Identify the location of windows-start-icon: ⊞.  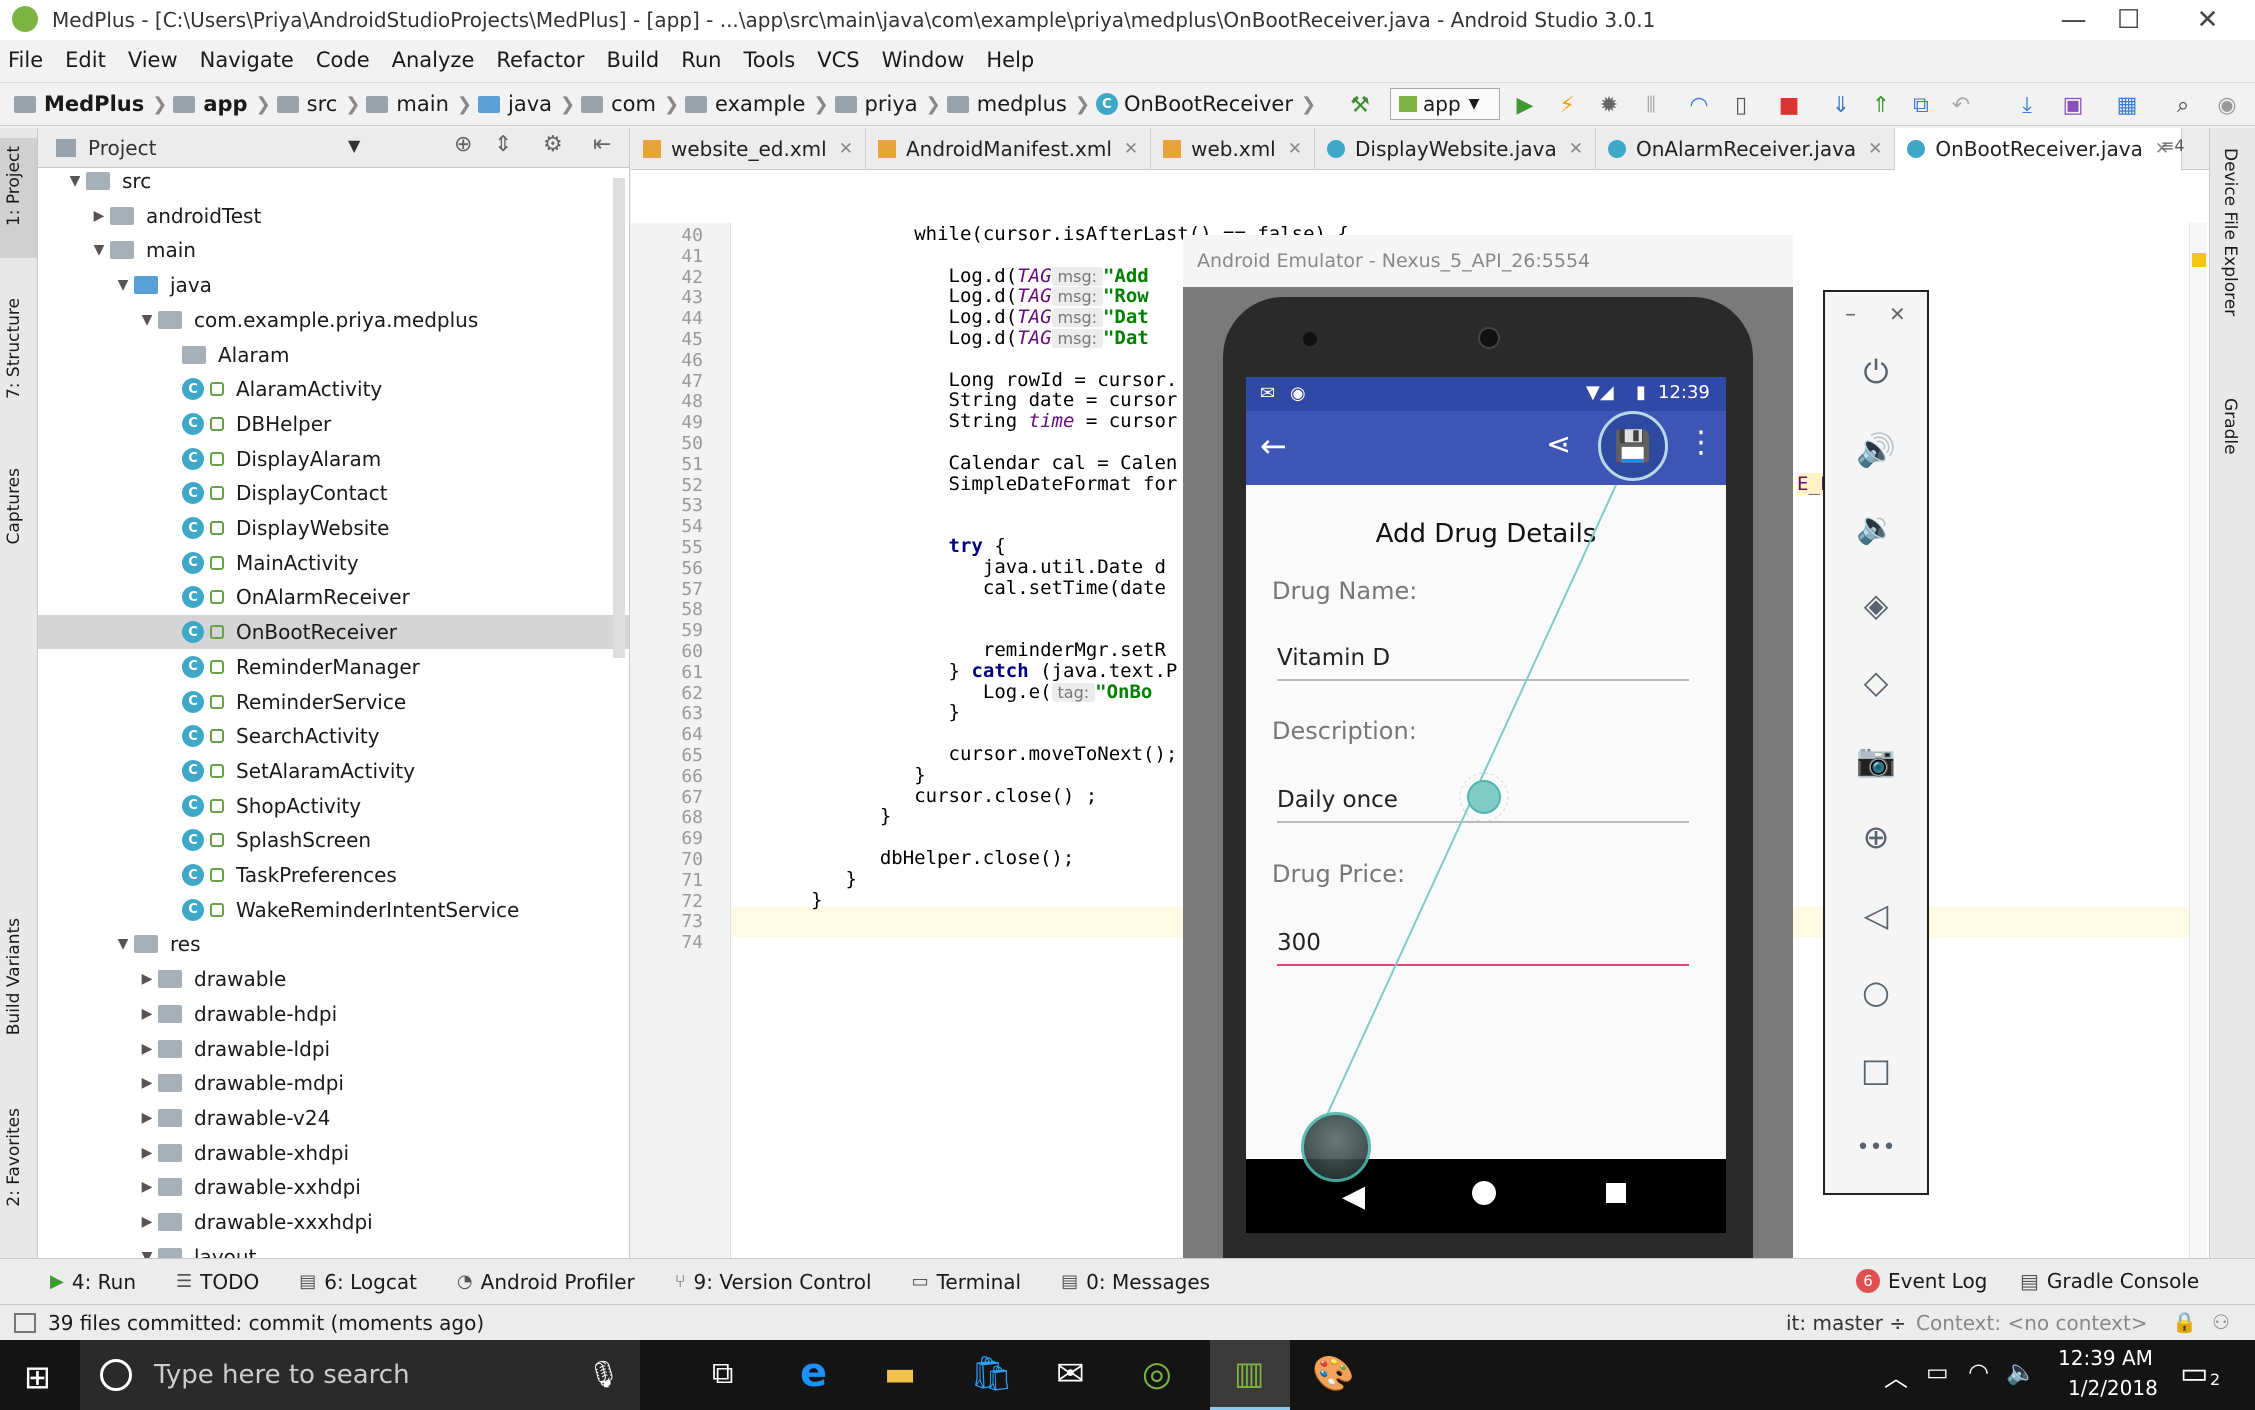
(37, 1377).